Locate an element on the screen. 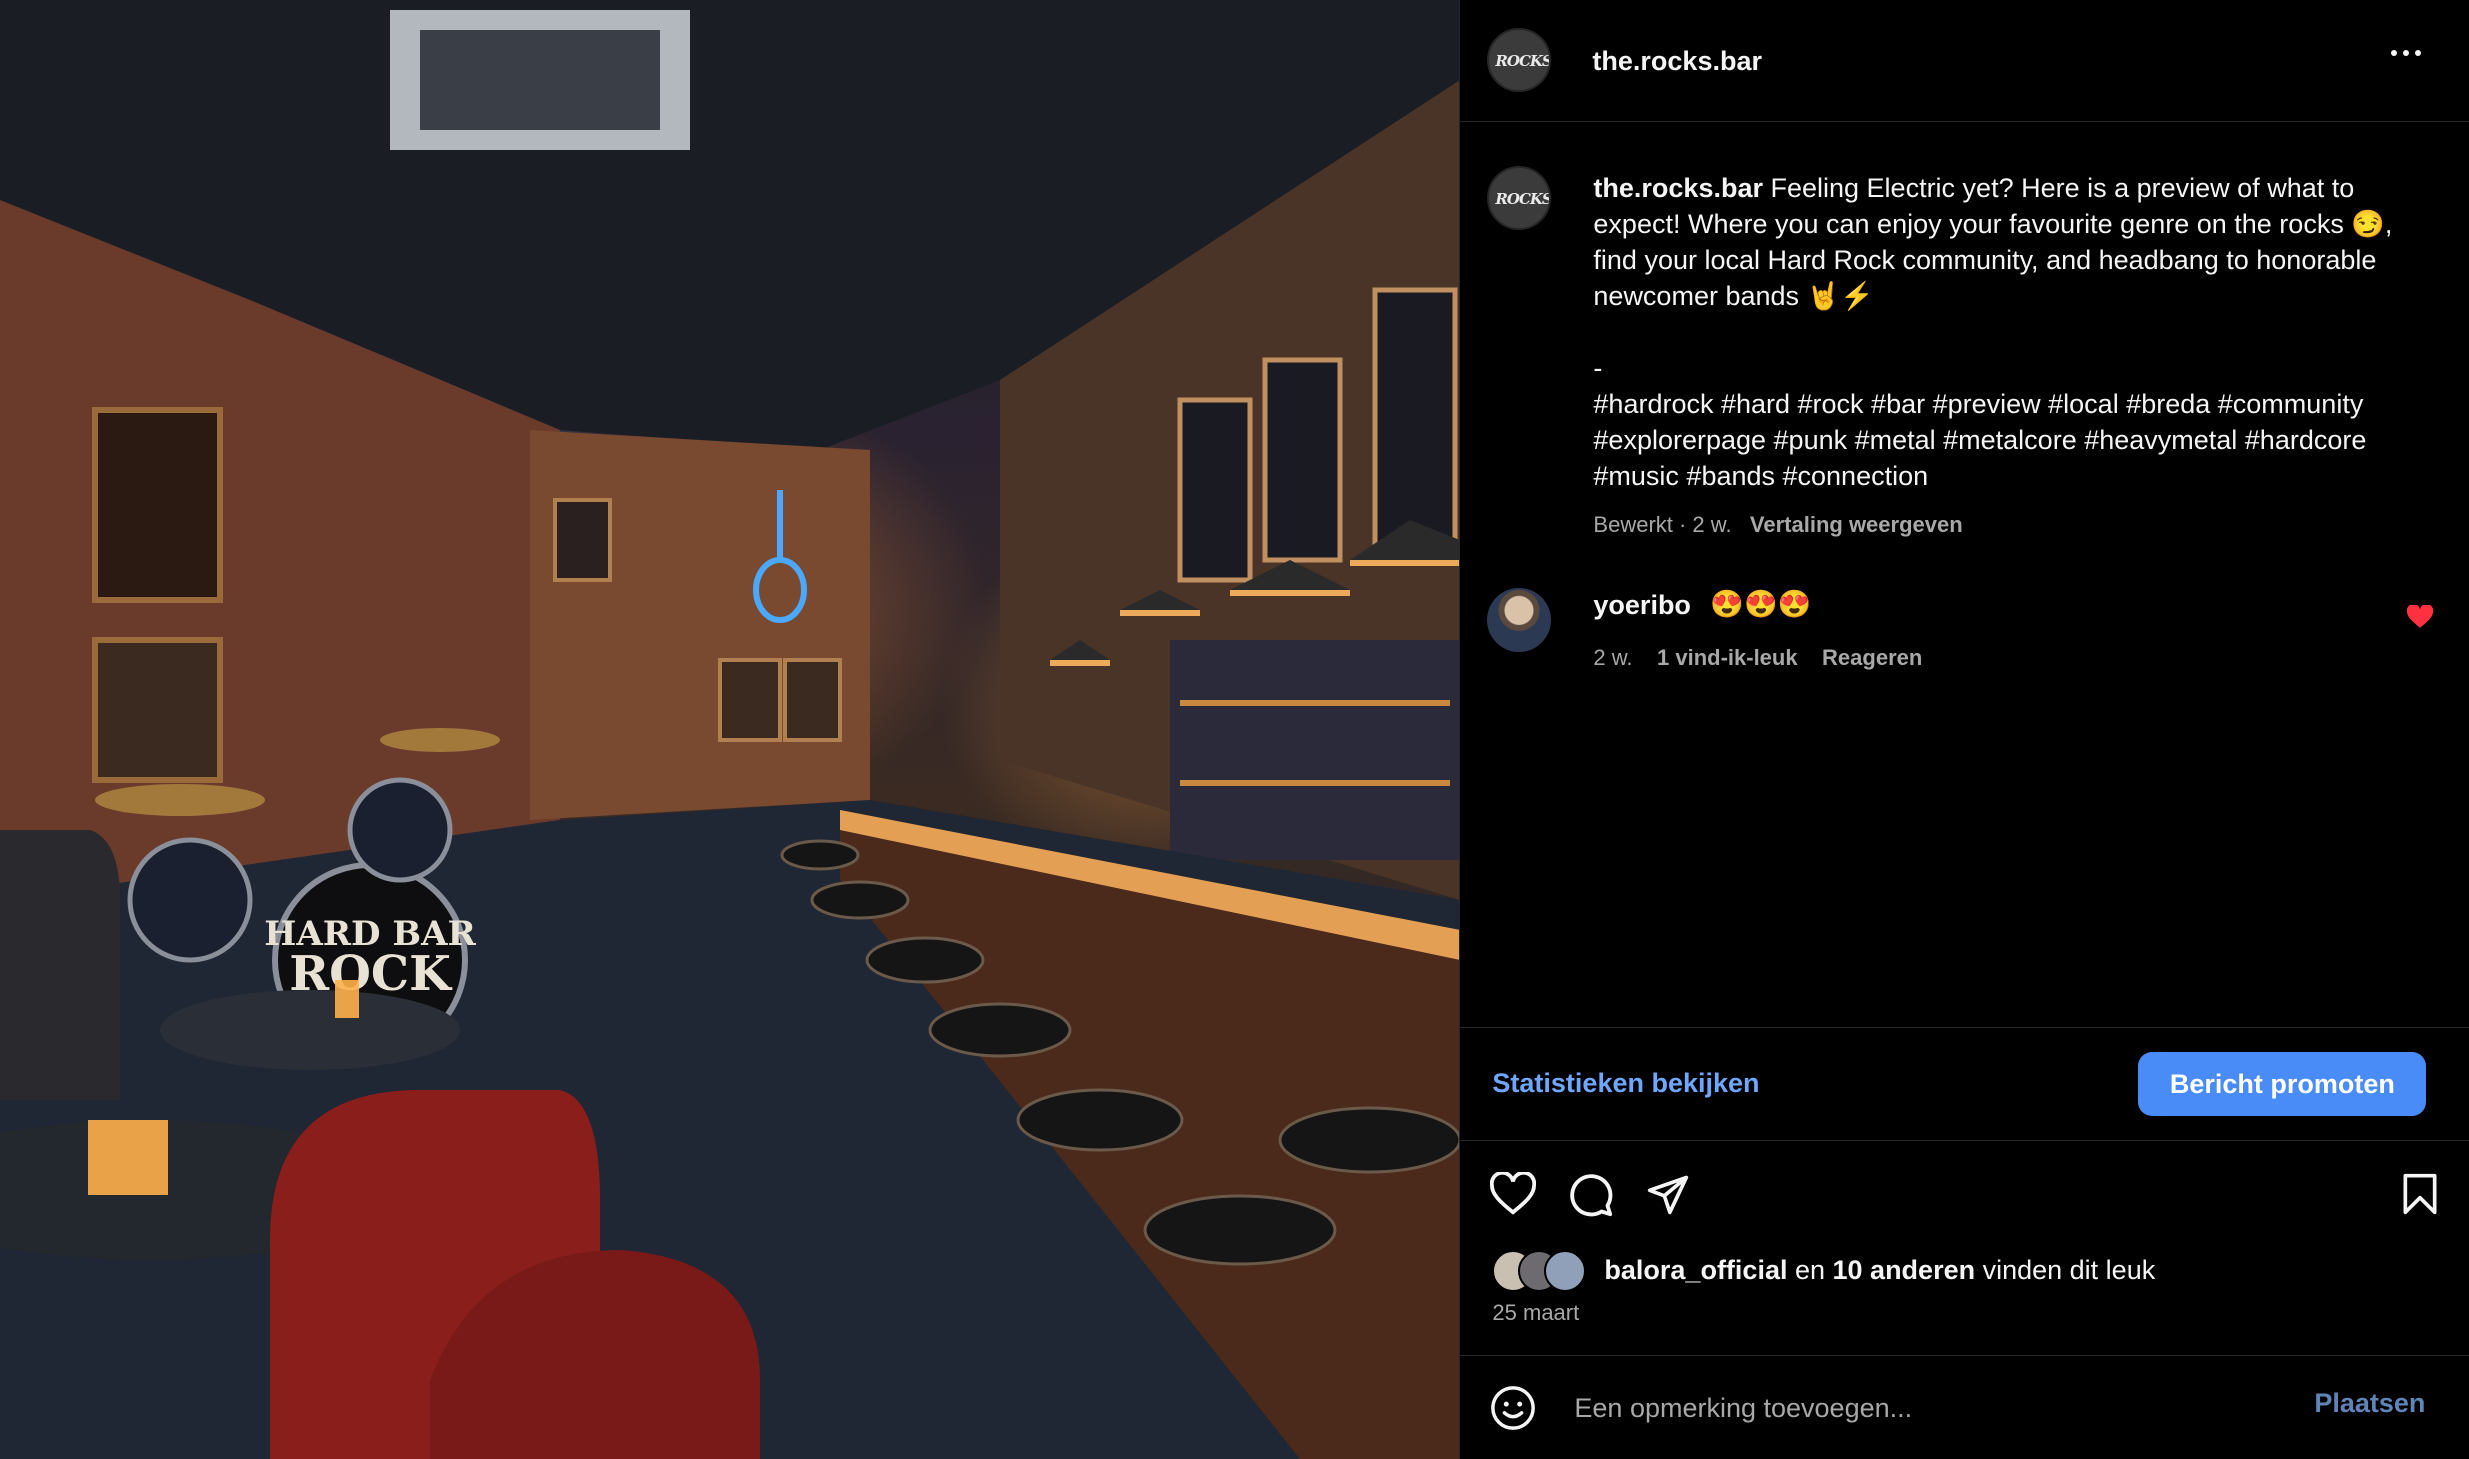  caption-meta: Bewerkt · 2 w. Vertaling weergeven is located at coordinates (1777, 525).